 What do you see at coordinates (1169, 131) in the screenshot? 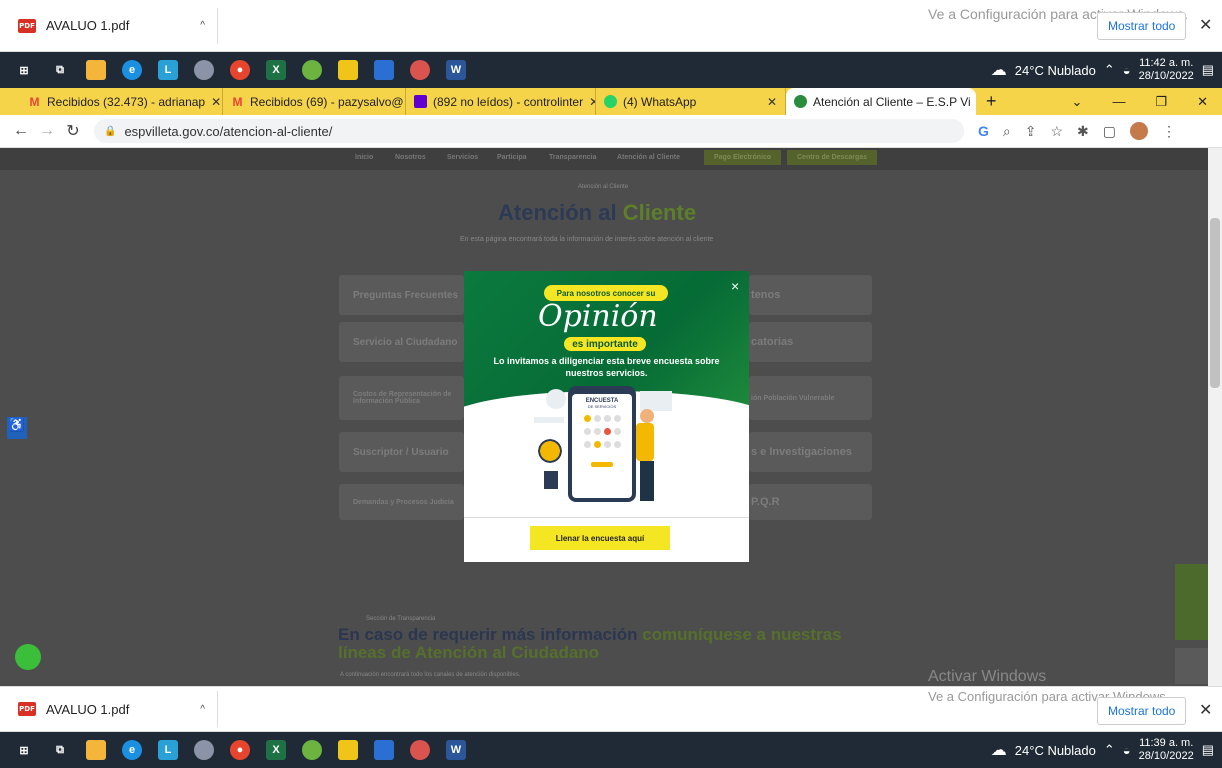
I see `menu-icon: ⋮` at bounding box center [1169, 131].